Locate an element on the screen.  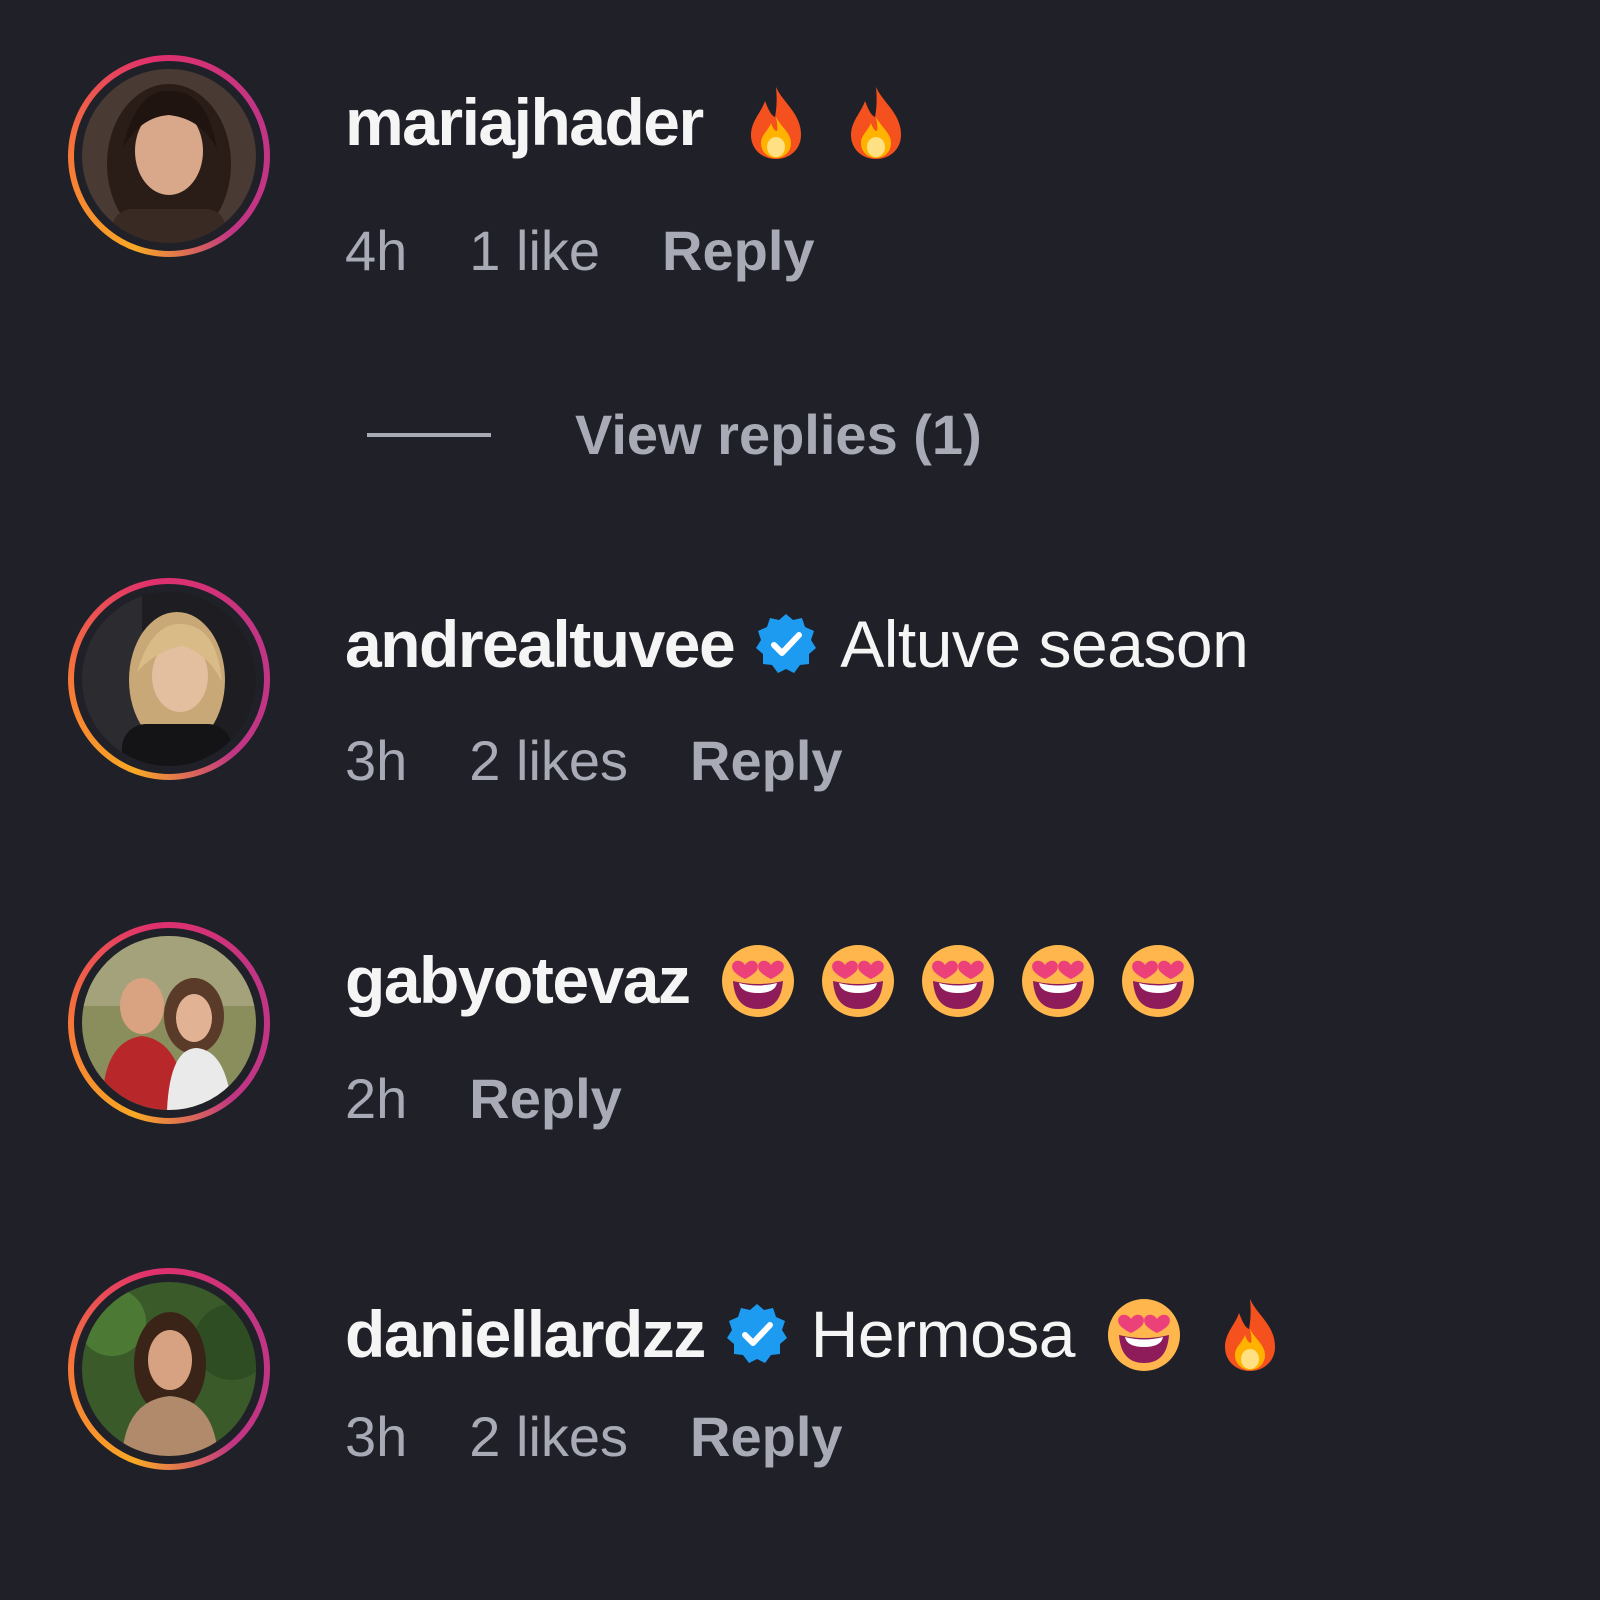
view-replies-button: View replies (1) is located at coordinates (674, 435).